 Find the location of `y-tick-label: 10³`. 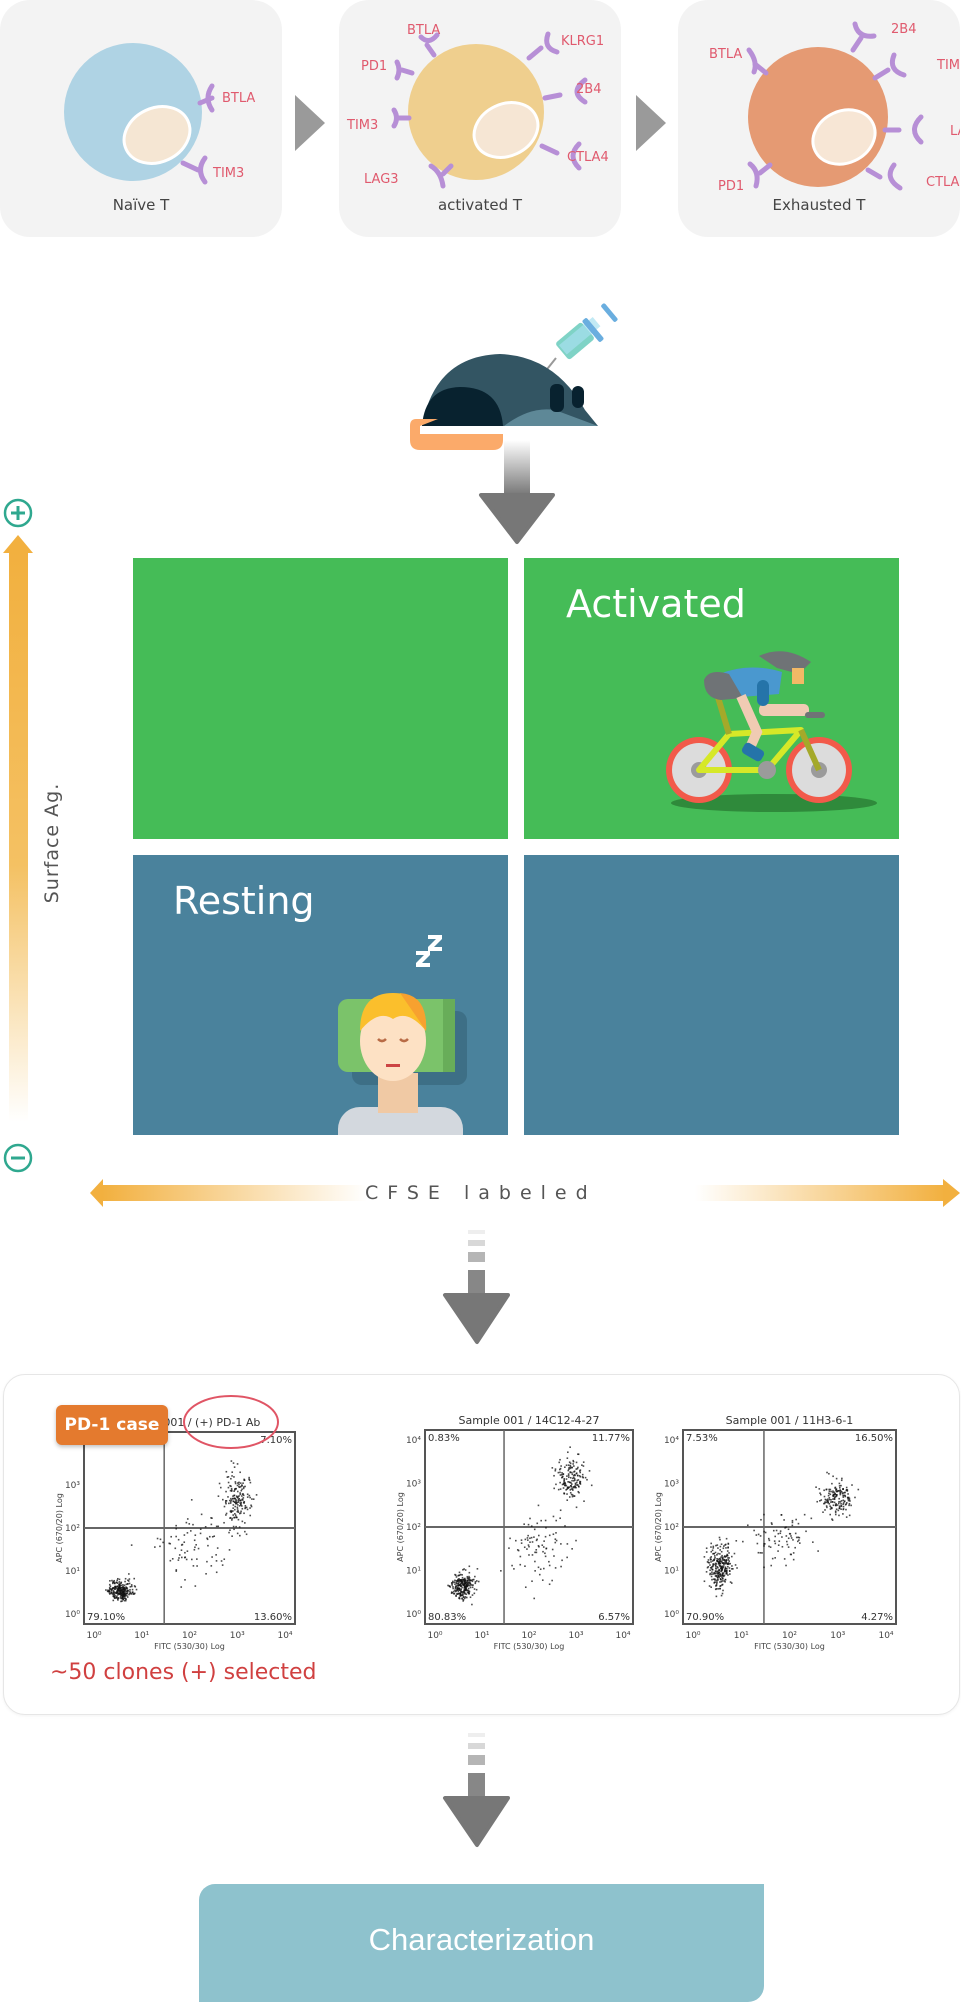

y-tick-label: 10³ is located at coordinates (671, 1485).